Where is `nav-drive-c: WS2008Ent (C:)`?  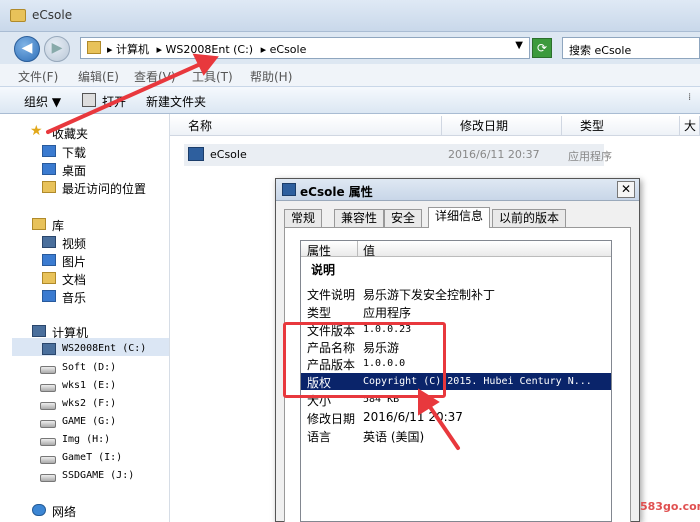 nav-drive-c: WS2008Ent (C:) is located at coordinates (104, 348).